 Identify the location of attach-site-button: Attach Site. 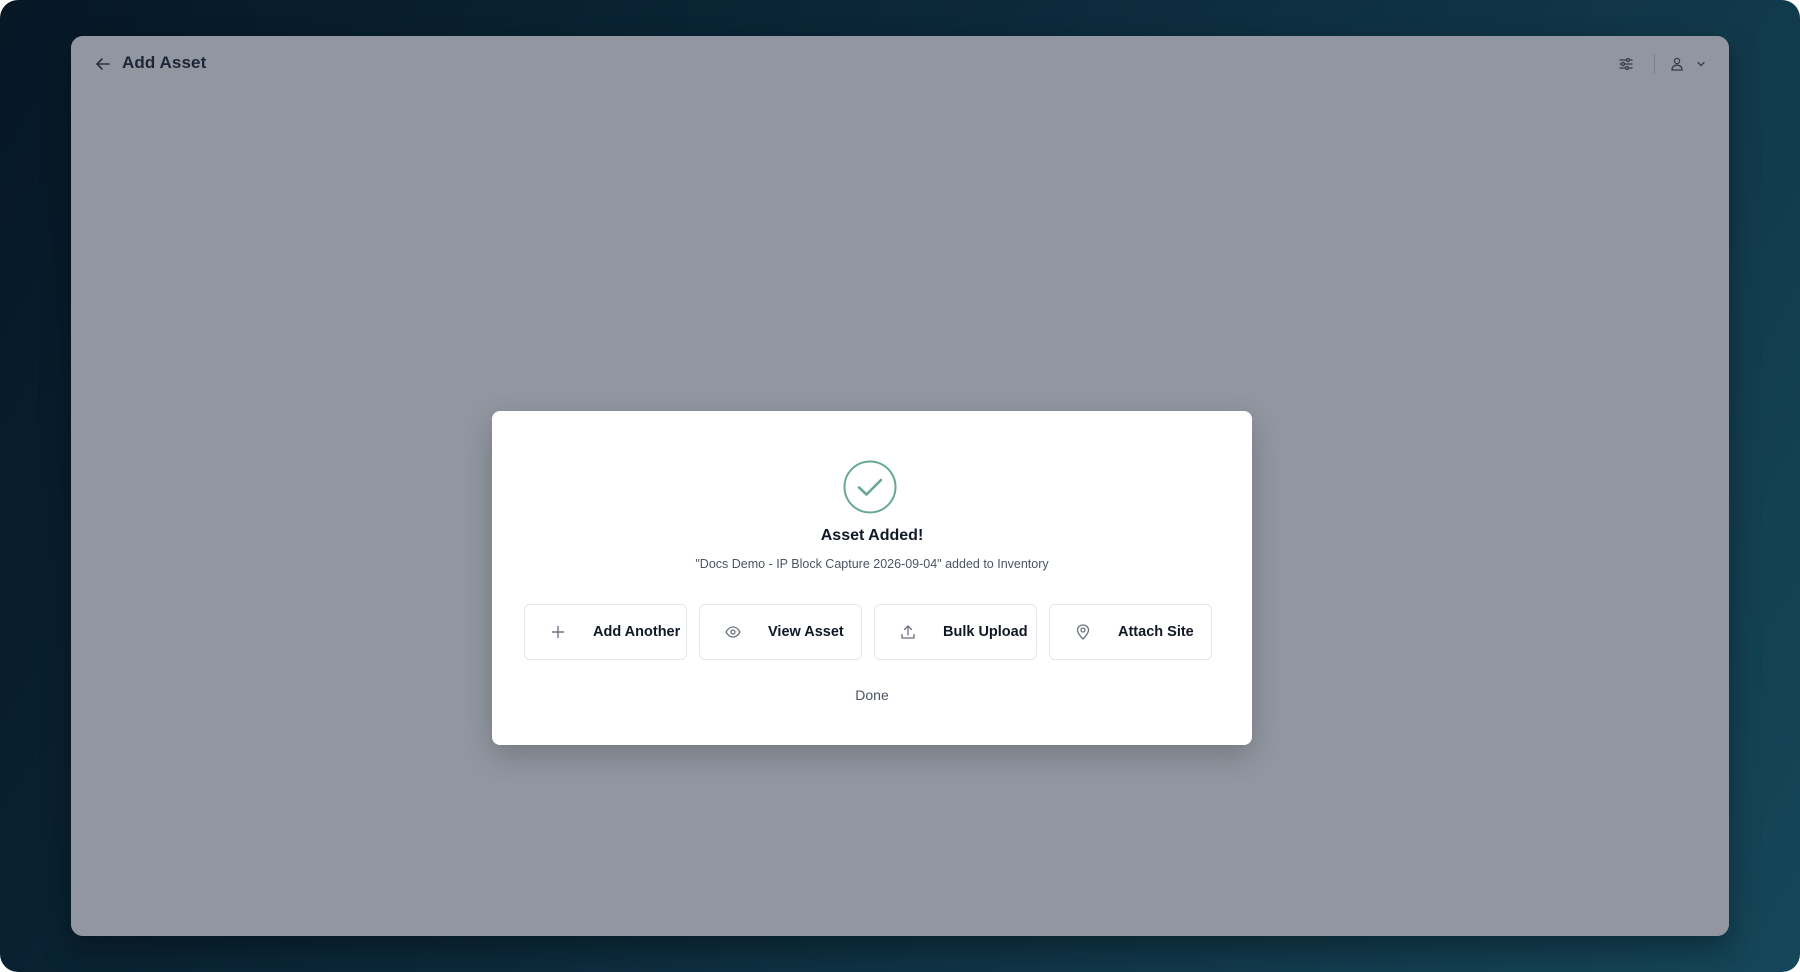
(1130, 632).